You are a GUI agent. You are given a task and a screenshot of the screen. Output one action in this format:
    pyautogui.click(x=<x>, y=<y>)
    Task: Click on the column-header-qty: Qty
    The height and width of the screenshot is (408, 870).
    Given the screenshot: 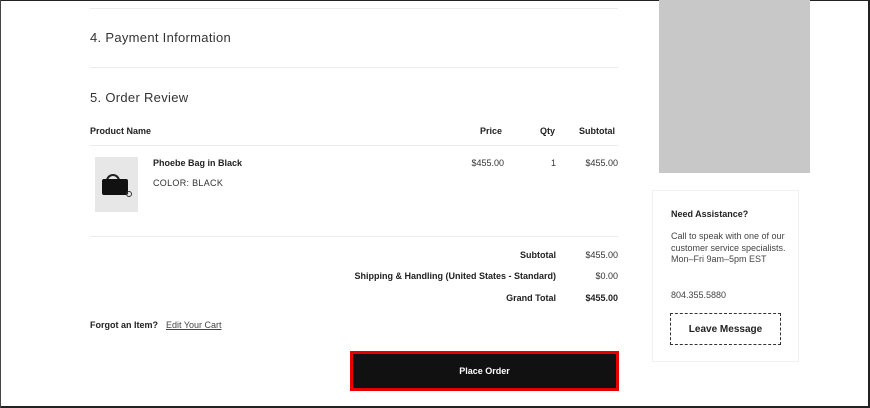 What is the action you would take?
    pyautogui.click(x=548, y=131)
    